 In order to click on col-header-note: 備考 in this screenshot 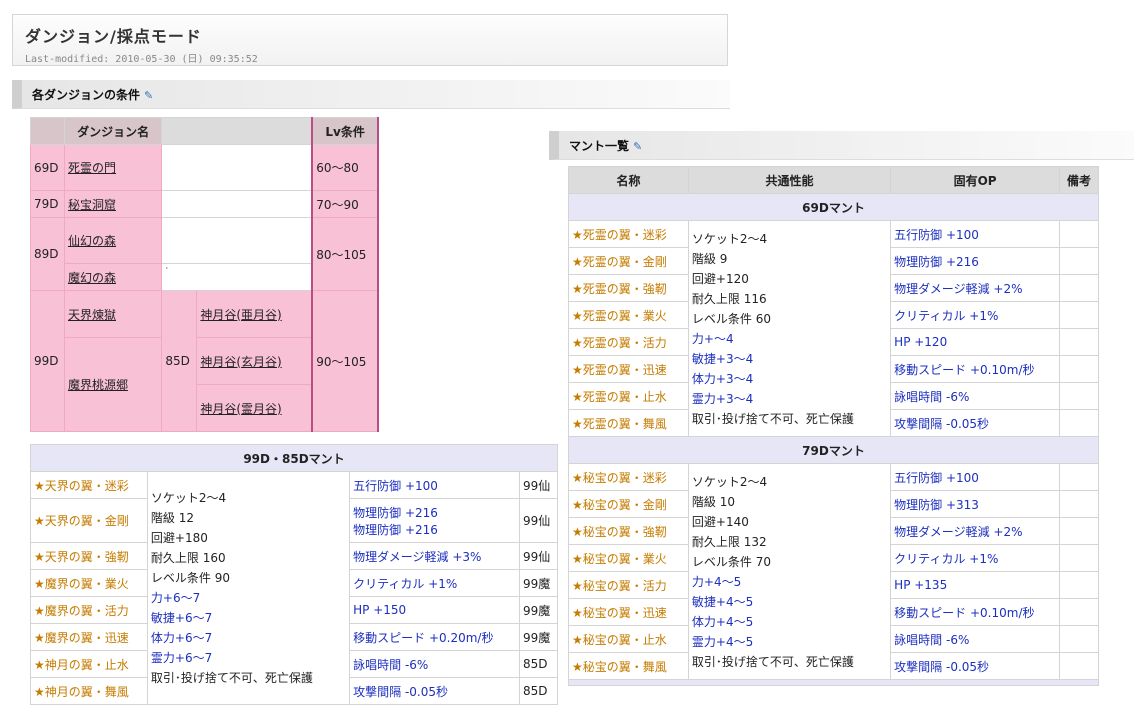, I will do `click(1079, 180)`.